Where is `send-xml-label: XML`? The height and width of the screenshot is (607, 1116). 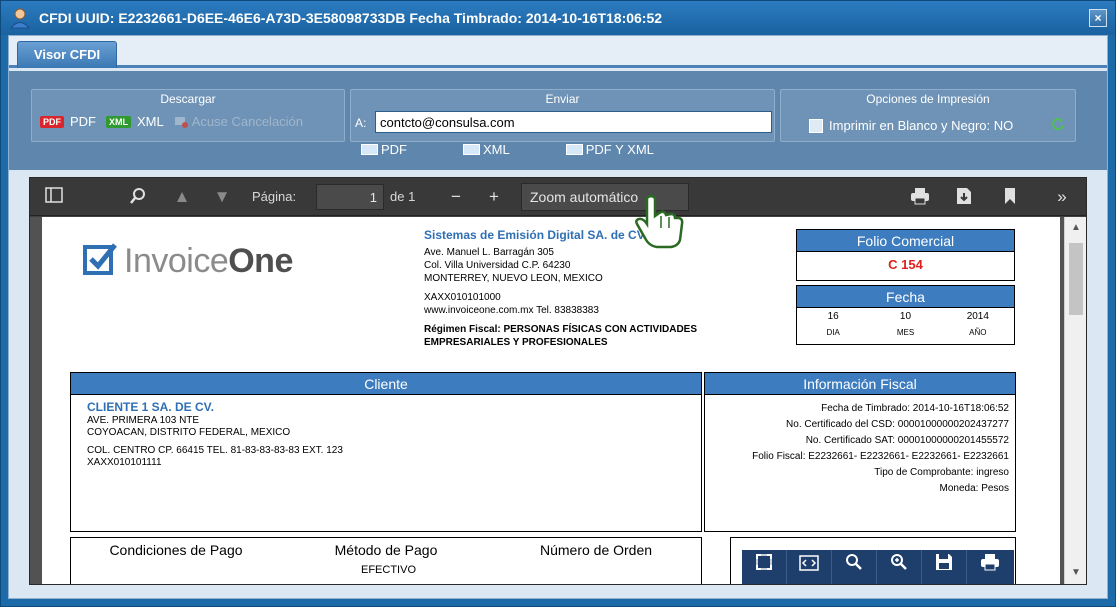
send-xml-label: XML is located at coordinates (496, 149).